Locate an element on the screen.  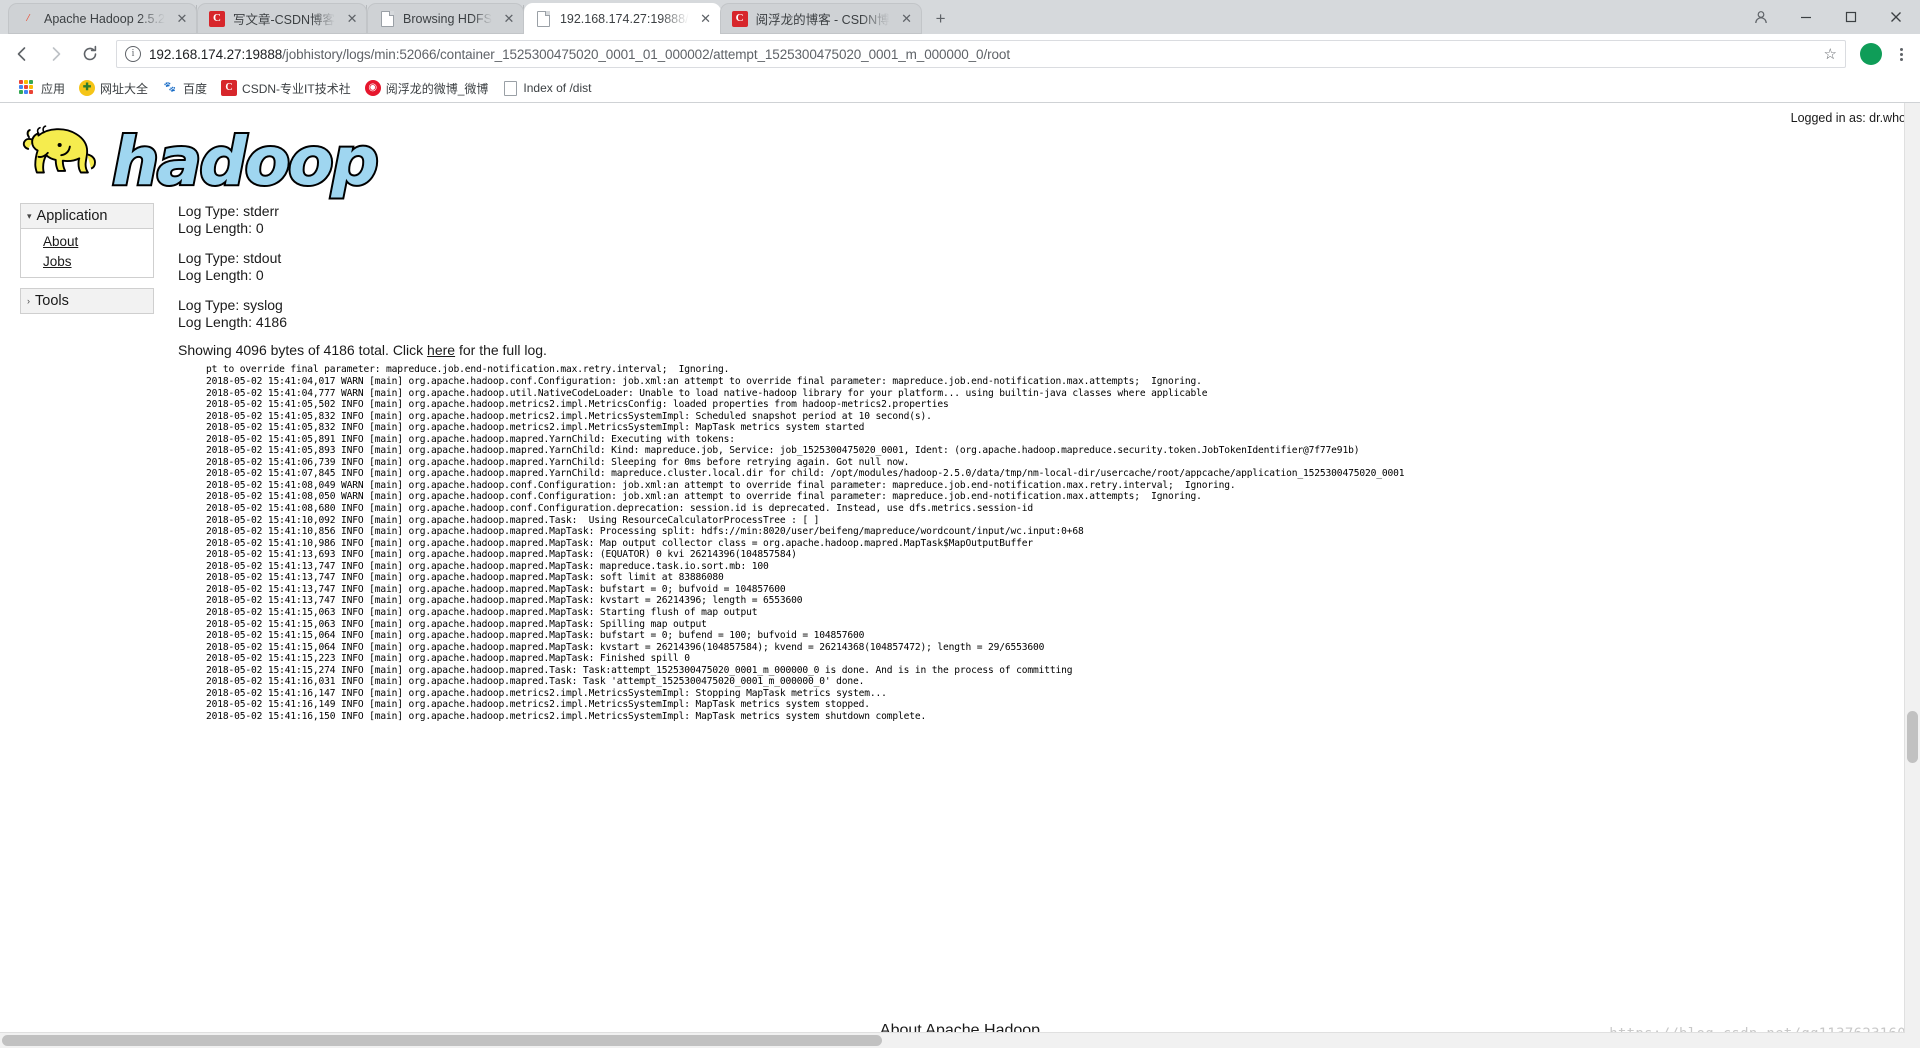
full-log-link: here is located at coordinates (441, 350).